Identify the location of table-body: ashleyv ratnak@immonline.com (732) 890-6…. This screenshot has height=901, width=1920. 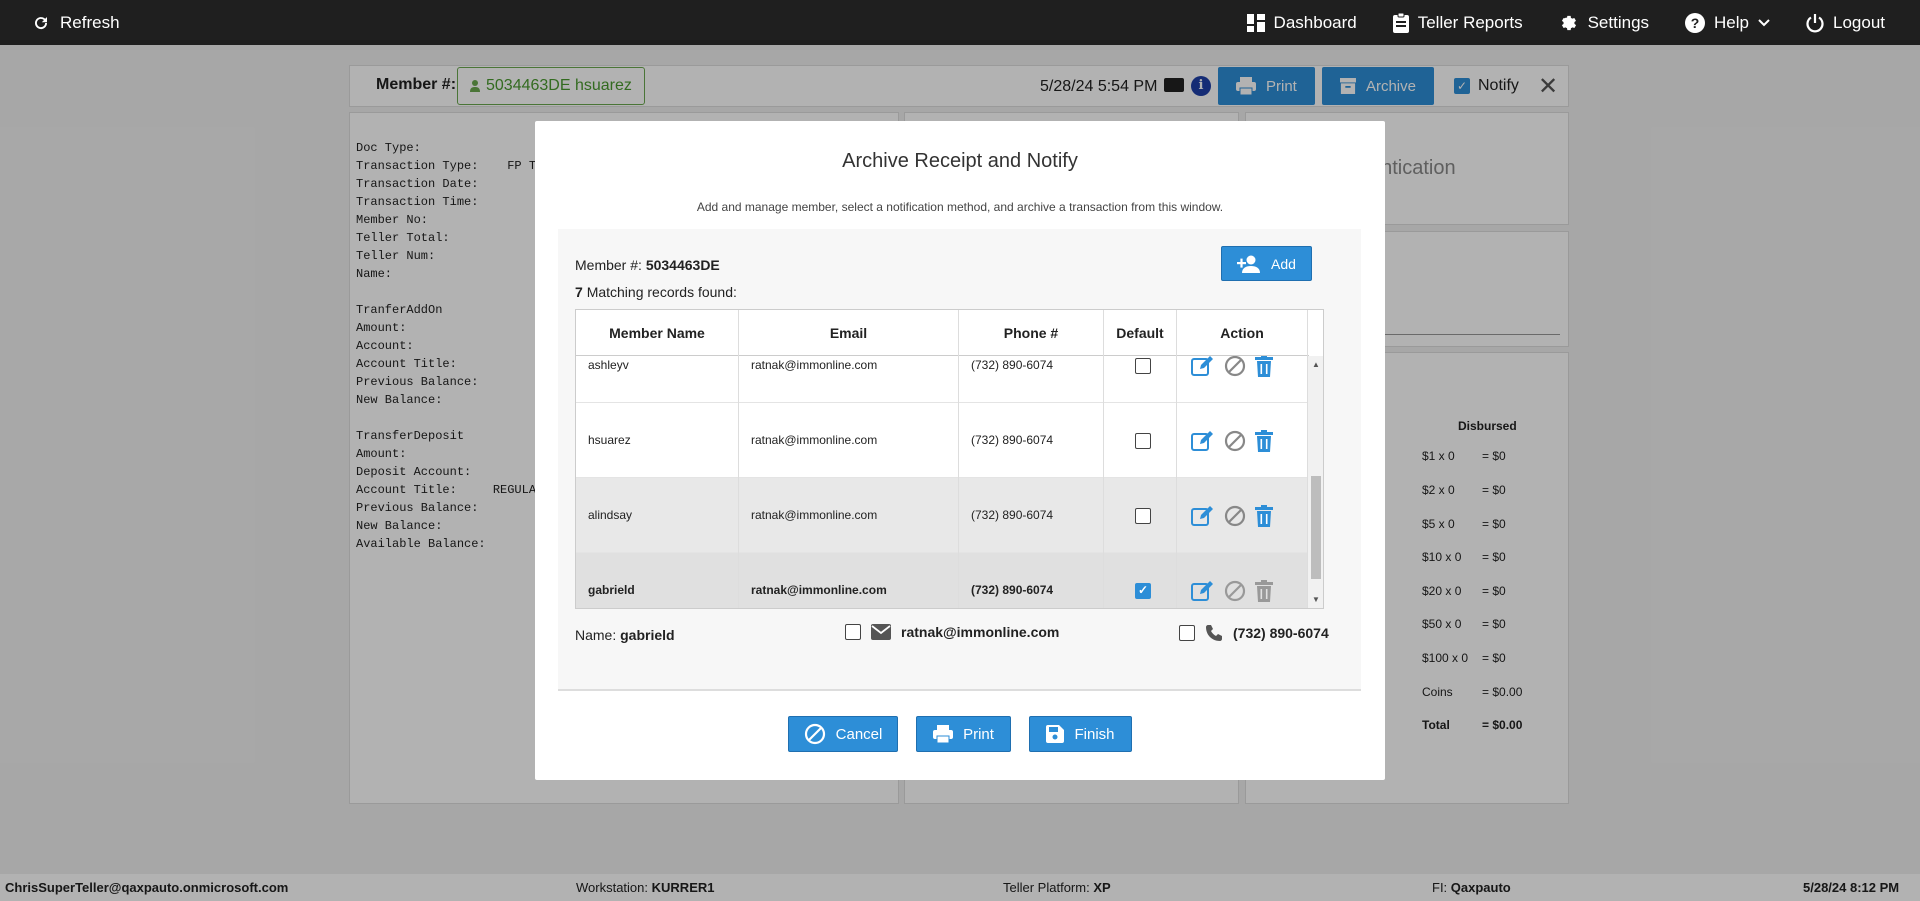
(942, 482).